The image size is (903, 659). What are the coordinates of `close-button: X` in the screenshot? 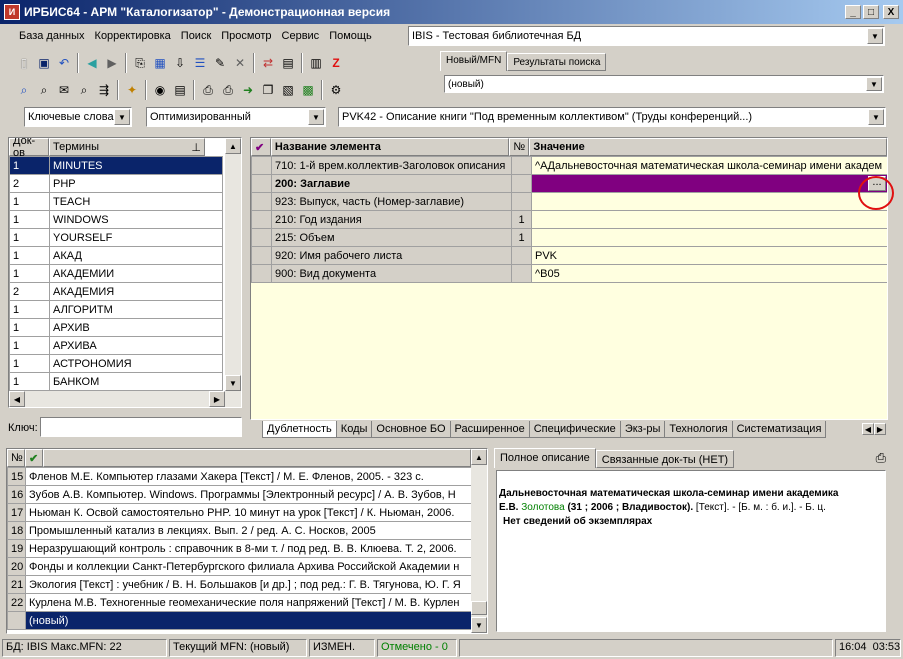 It's located at (891, 12).